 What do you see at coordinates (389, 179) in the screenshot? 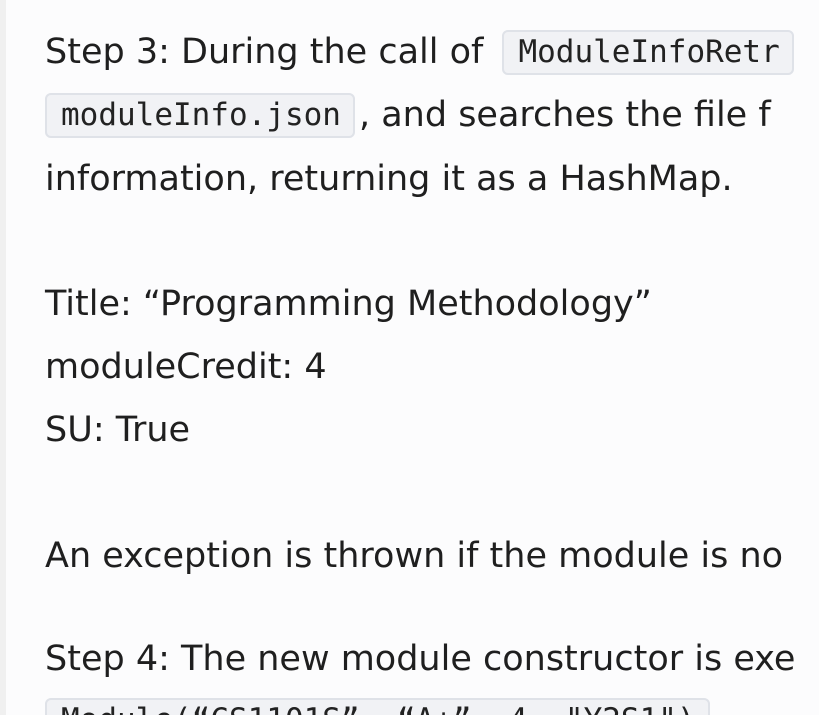
I see `step-3-line-3: information, returning it as a HashMap.` at bounding box center [389, 179].